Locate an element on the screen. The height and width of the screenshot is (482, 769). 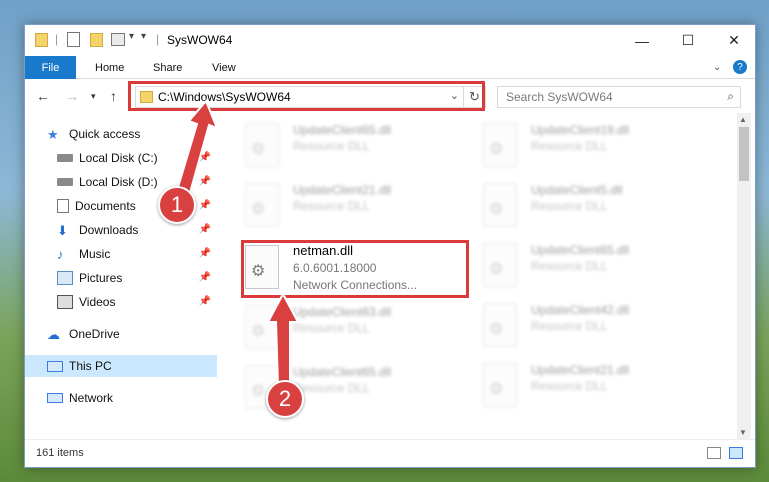
file-name: UpdateClient5.dll is located at coordinates (577, 190).